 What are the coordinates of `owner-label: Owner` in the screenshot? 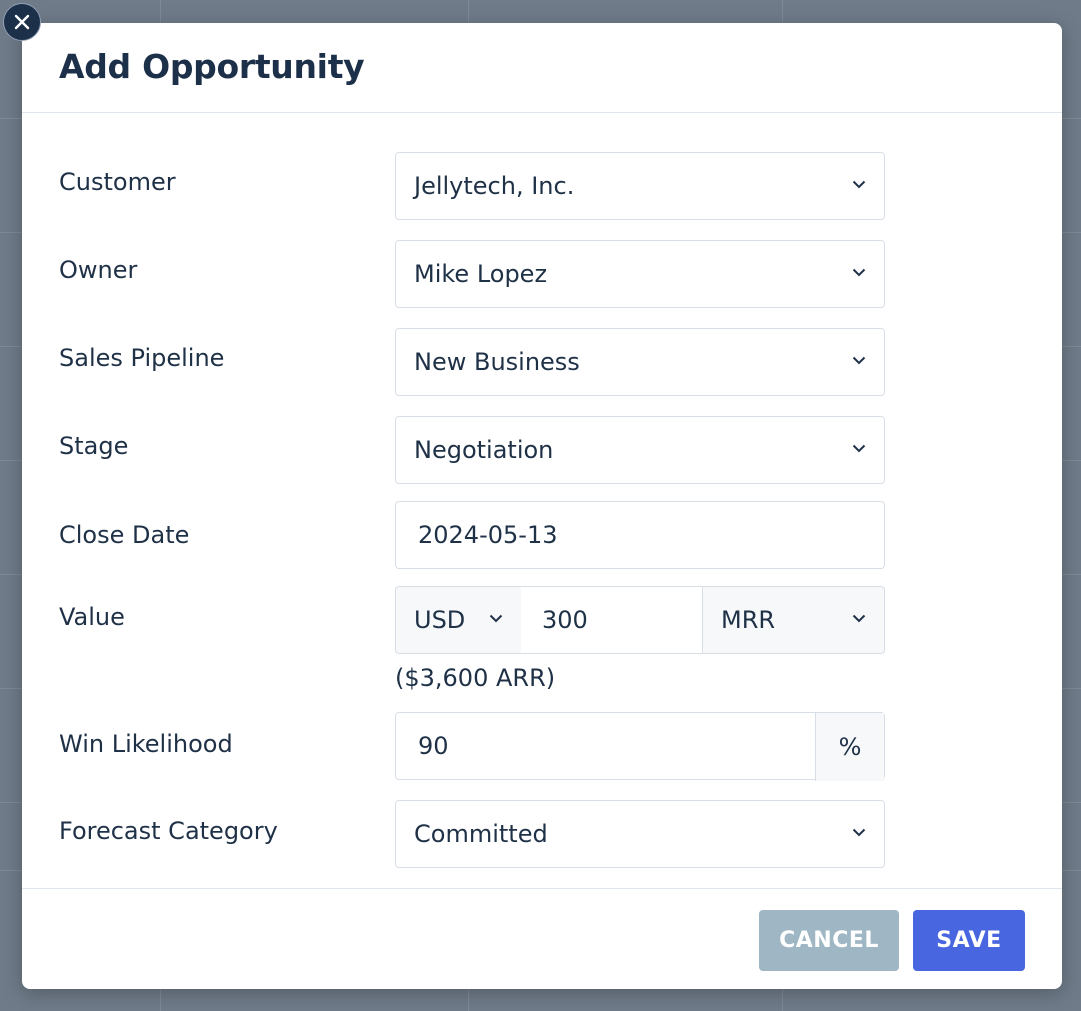 It's located at (98, 270).